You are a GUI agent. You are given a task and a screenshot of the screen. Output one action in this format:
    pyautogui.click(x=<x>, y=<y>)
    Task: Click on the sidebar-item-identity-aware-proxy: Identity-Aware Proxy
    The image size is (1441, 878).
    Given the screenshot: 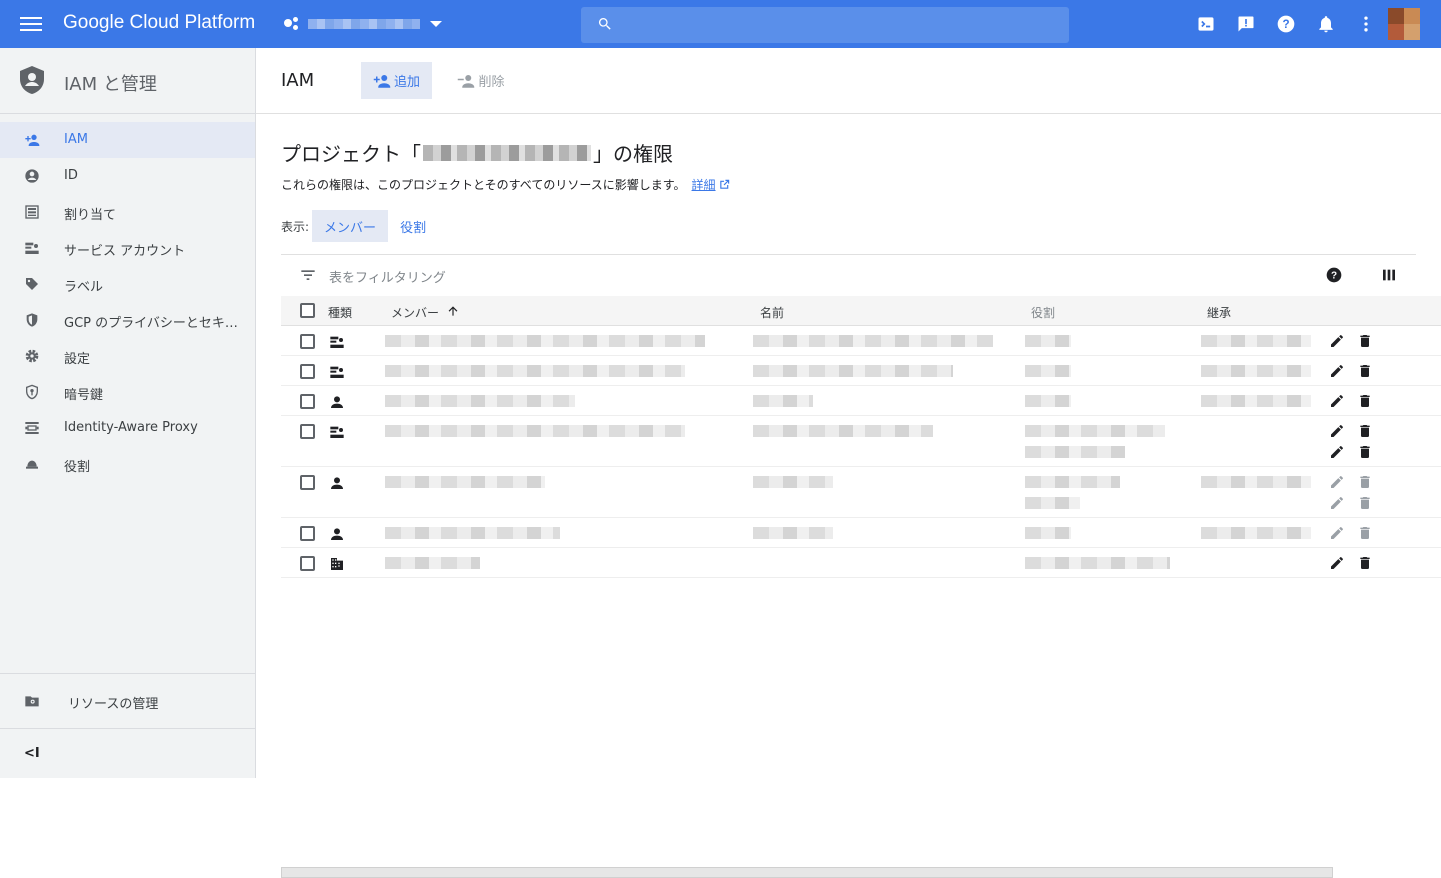 What is the action you would take?
    pyautogui.click(x=127, y=428)
    